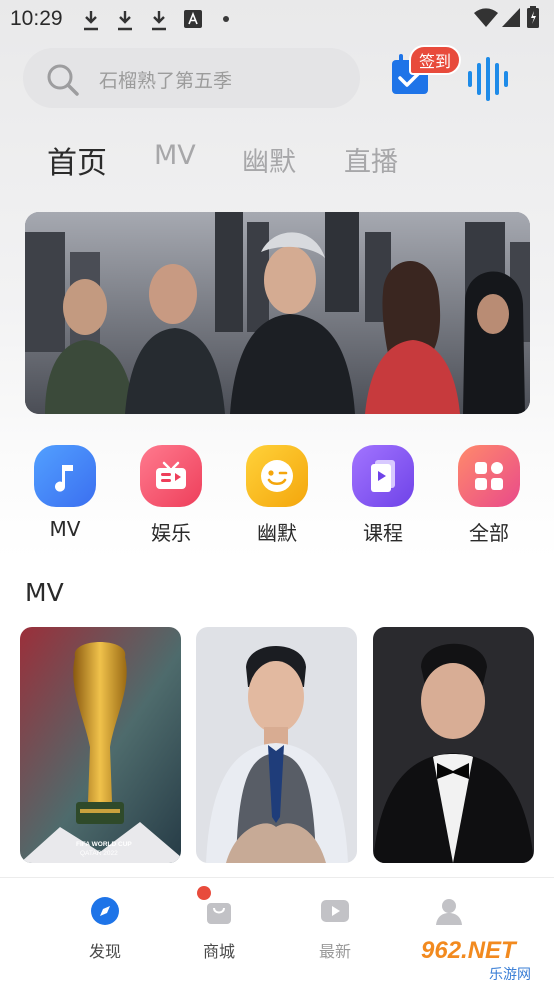 The width and height of the screenshot is (554, 984). I want to click on quick-link-mv: MV, so click(65, 493).